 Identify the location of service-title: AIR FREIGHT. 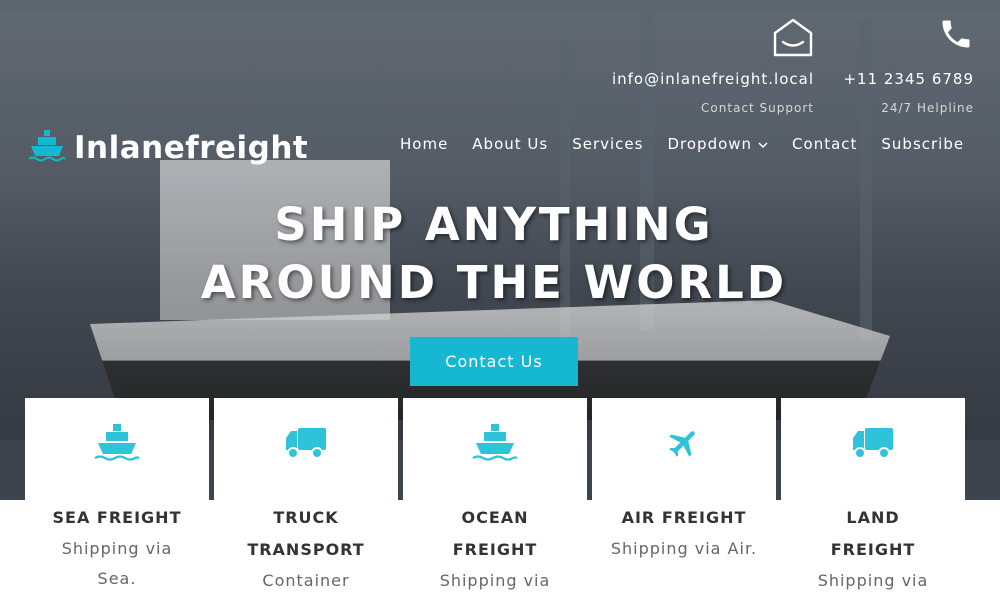
(684, 517).